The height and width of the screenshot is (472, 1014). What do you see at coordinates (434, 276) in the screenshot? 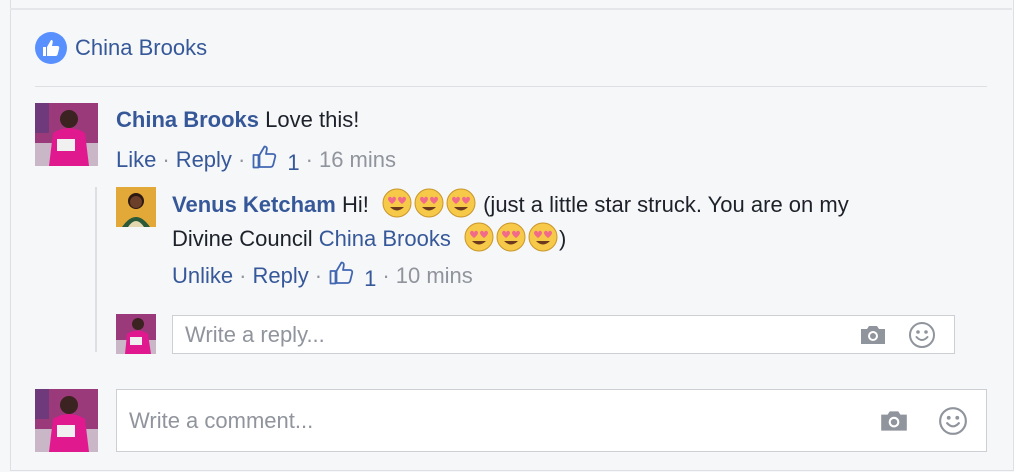
I see `timestamp: 10 mins` at bounding box center [434, 276].